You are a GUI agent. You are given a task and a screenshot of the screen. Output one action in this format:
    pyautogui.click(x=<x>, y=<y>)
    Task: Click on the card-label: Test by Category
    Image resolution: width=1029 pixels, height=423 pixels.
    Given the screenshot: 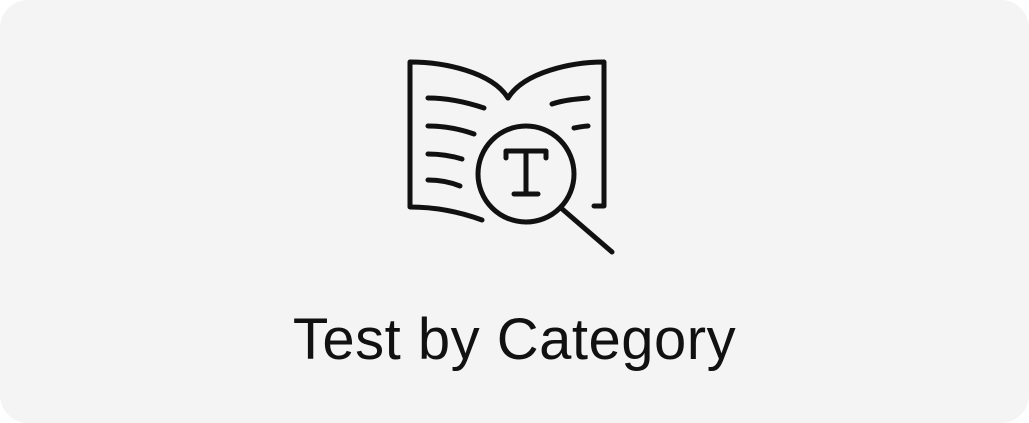 What is the action you would take?
    pyautogui.click(x=514, y=339)
    